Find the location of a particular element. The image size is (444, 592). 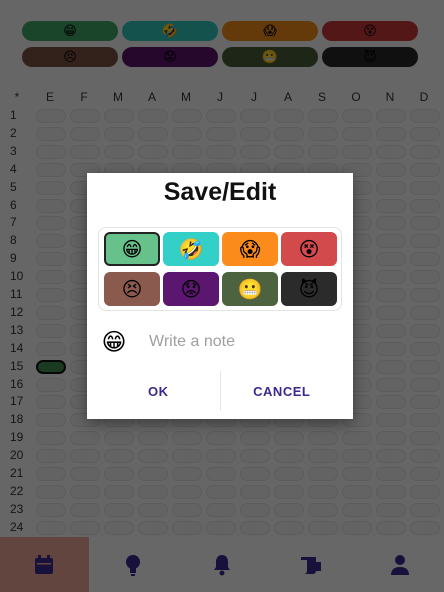

note-row: 😁 is located at coordinates (220, 342).